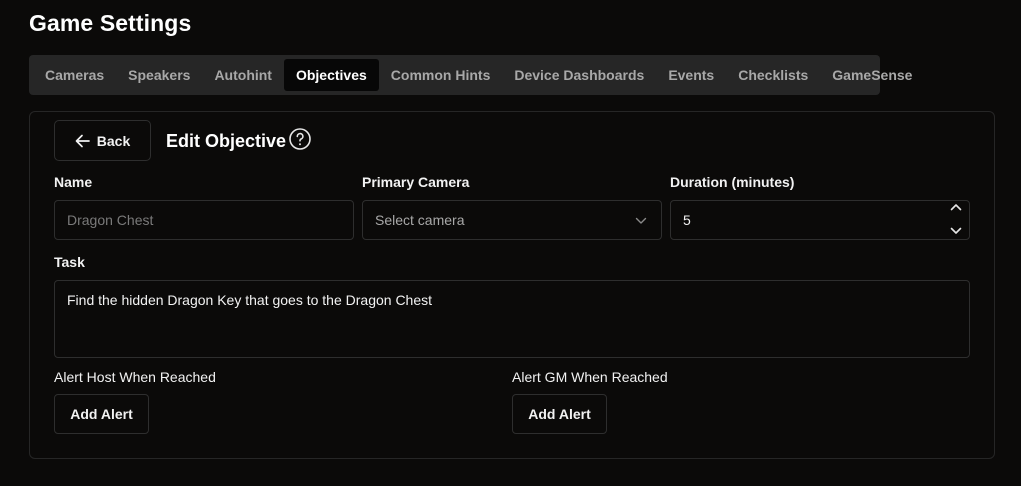  What do you see at coordinates (243, 75) in the screenshot?
I see `tab-autohint: Autohint` at bounding box center [243, 75].